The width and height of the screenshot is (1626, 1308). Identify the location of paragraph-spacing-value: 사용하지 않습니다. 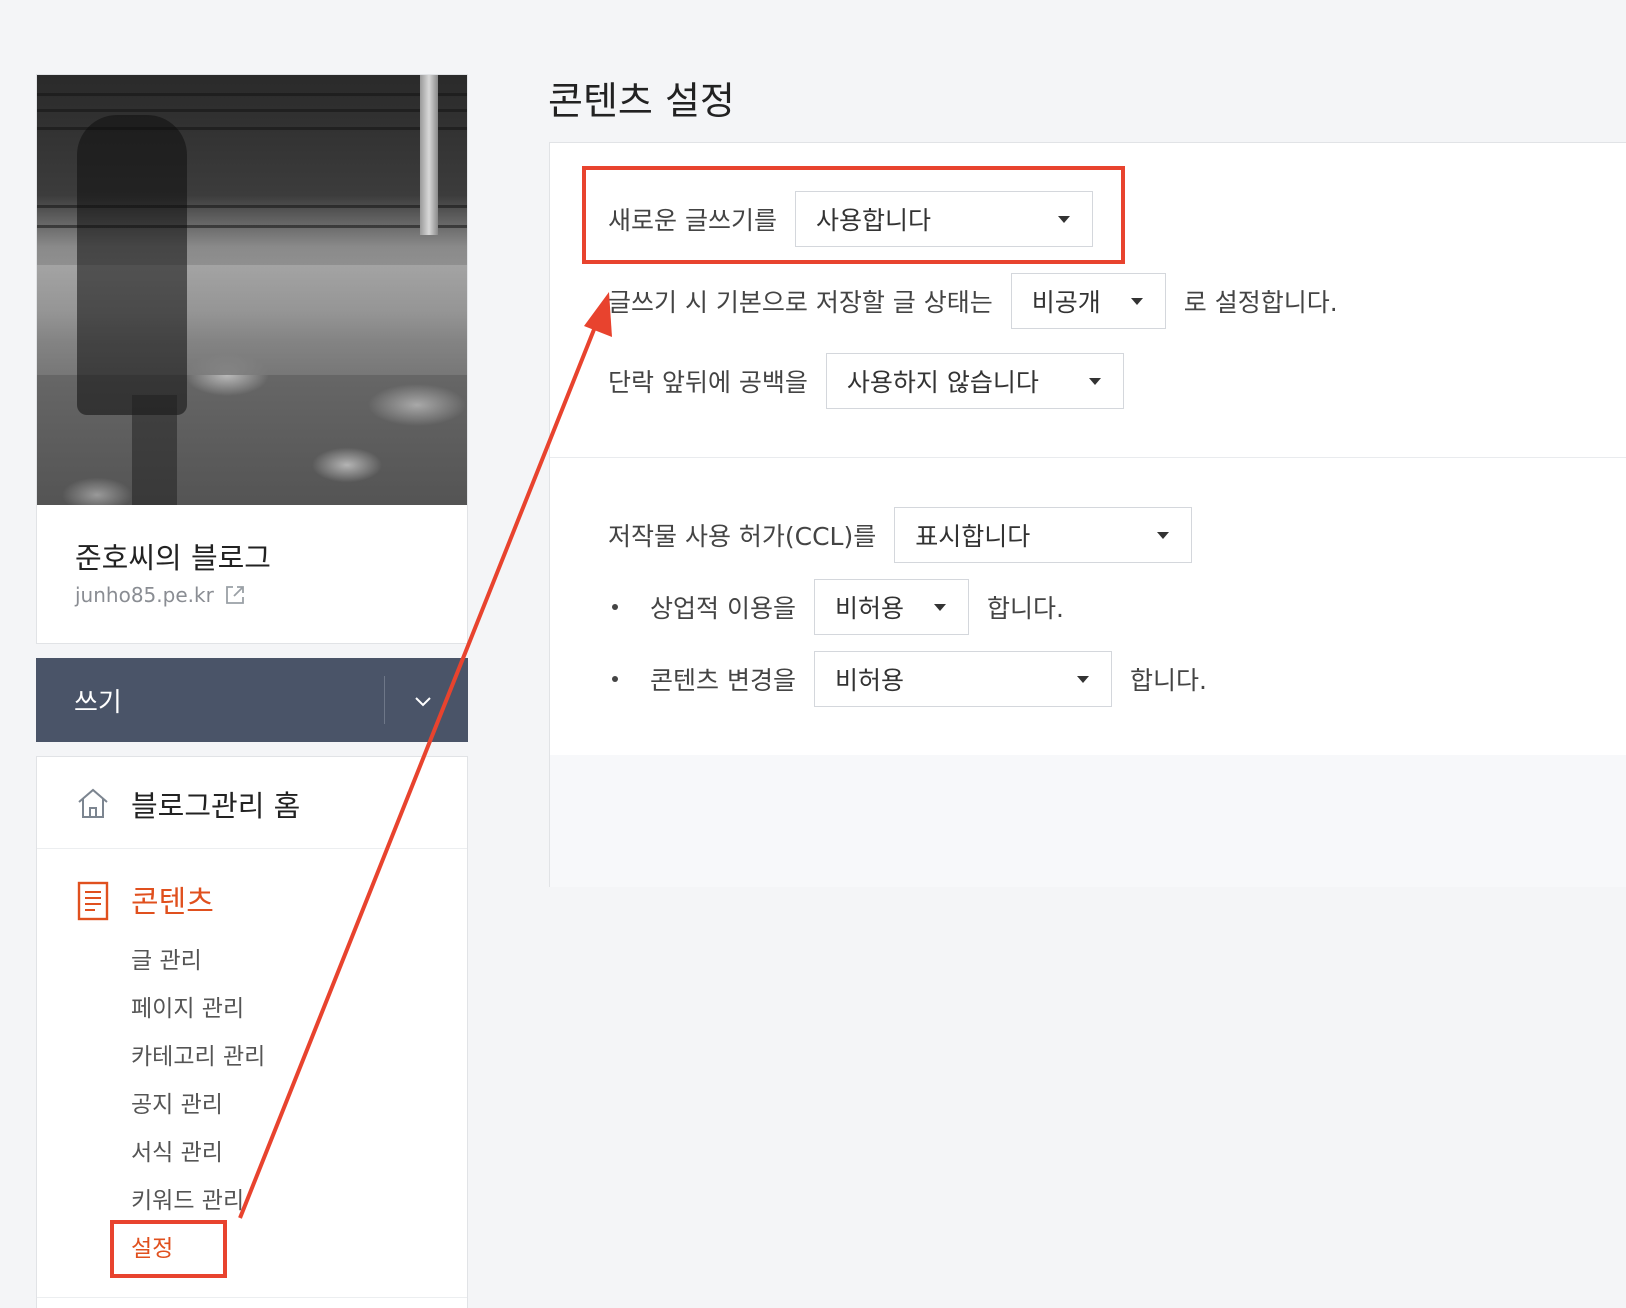
(942, 382).